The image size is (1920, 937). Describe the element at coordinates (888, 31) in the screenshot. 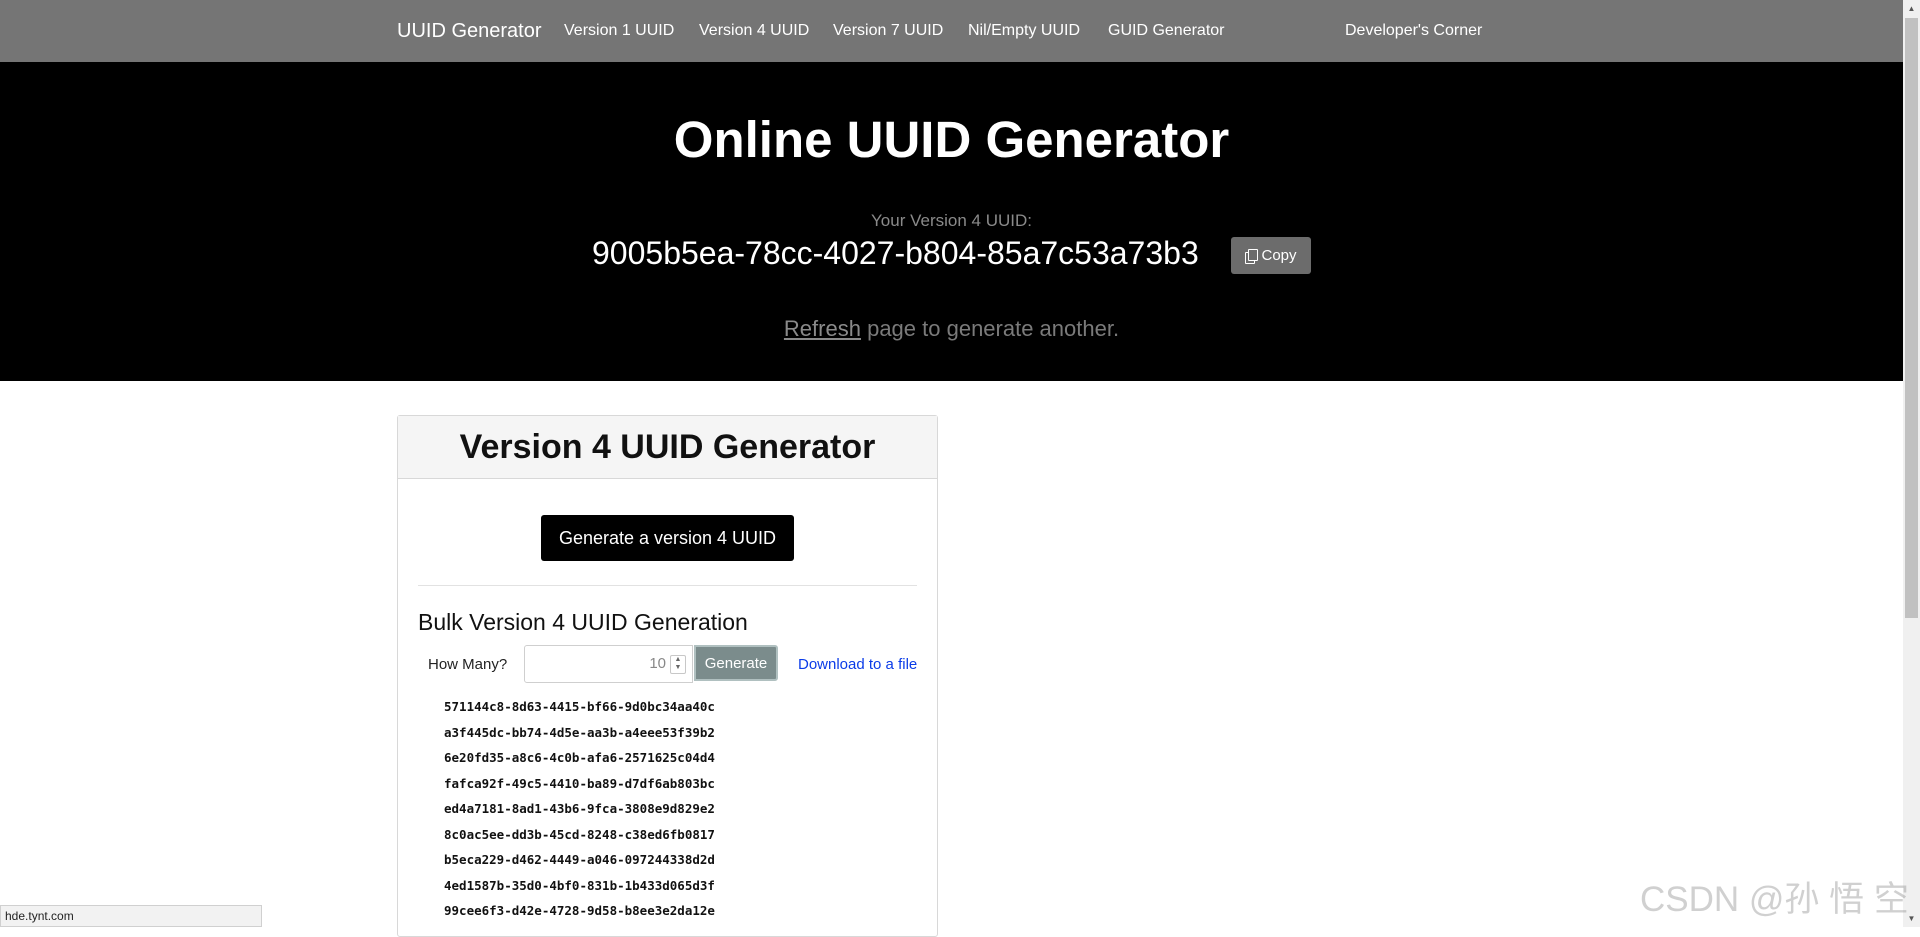

I see `nav-version-7-uuid: Version 7 UUID` at that location.